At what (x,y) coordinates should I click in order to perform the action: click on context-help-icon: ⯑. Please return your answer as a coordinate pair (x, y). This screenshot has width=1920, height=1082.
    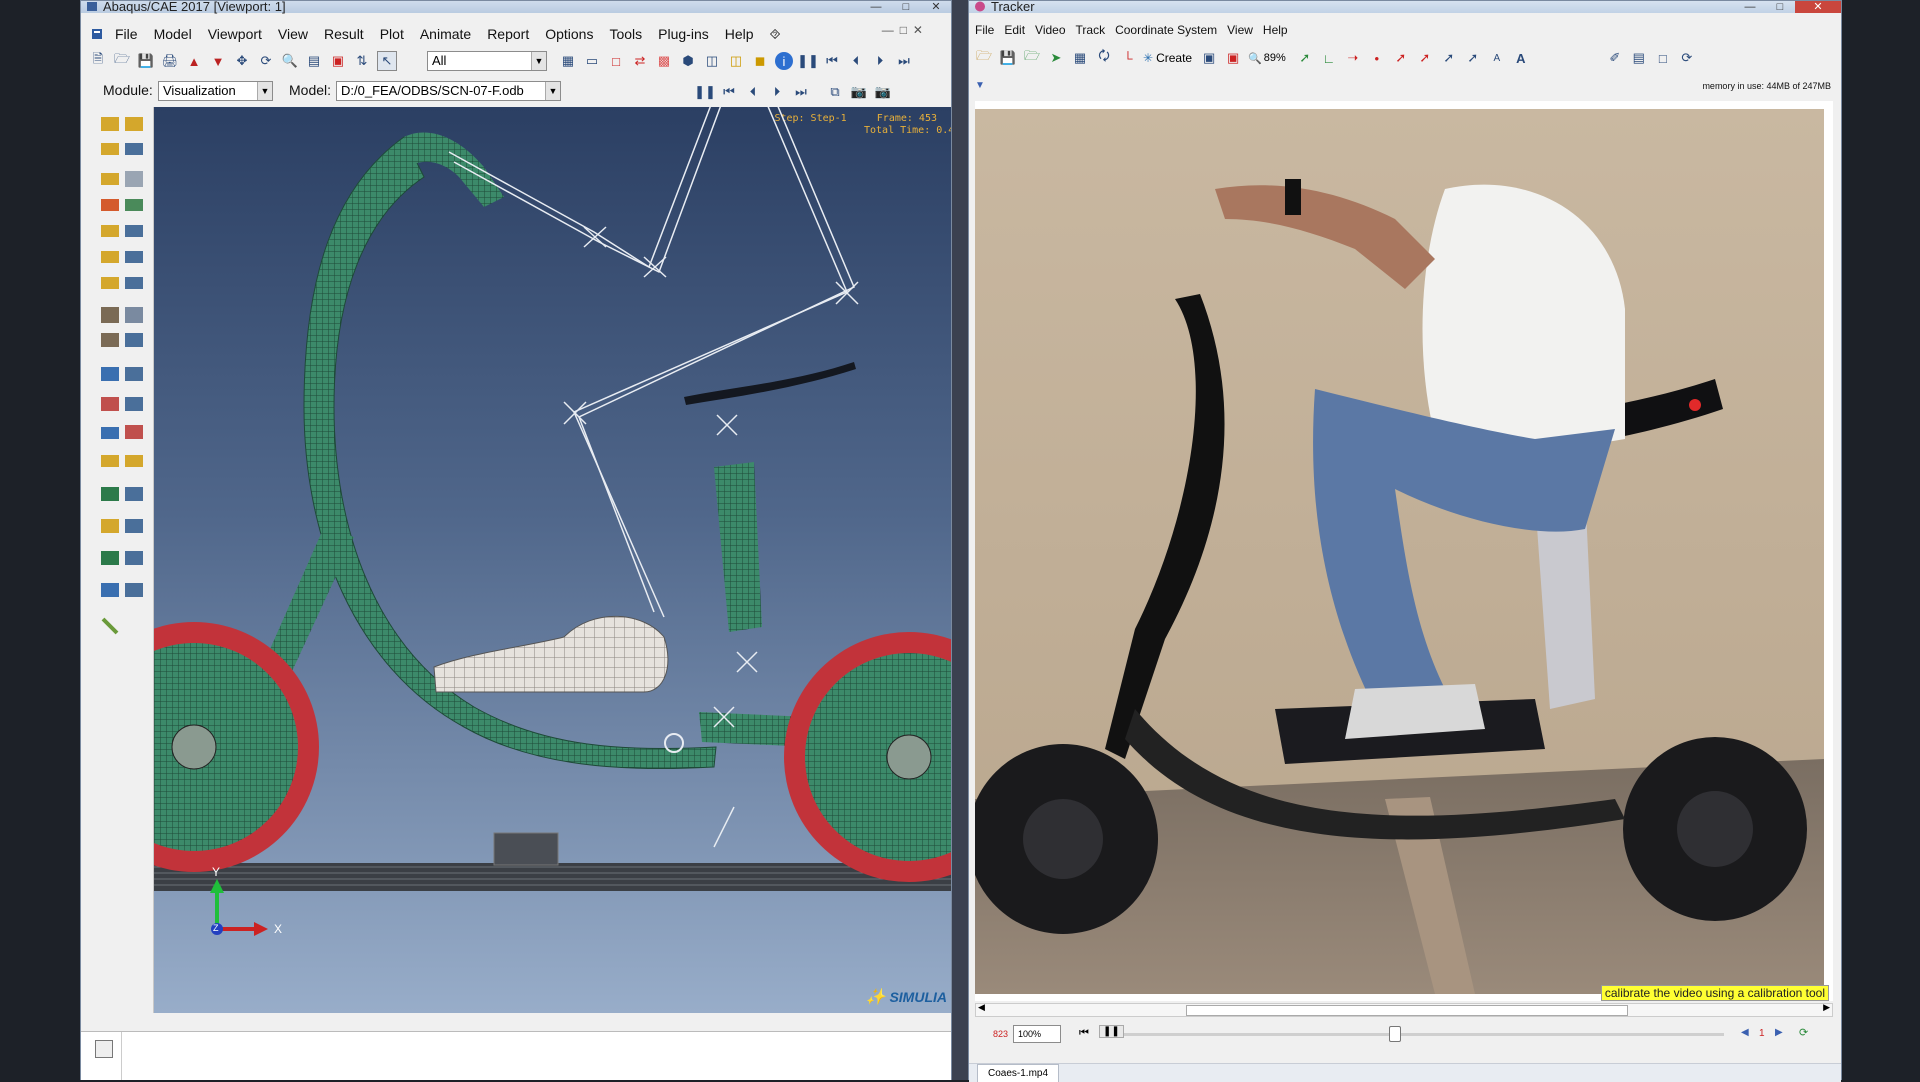
    Looking at the image, I should click on (775, 34).